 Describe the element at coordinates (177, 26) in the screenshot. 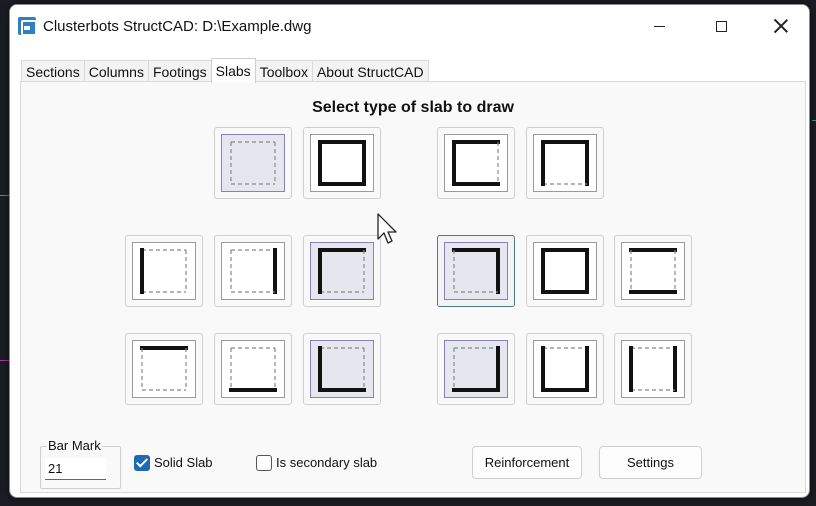

I see `window-title: Clusterbots StructCAD: D:\Example.dwg` at that location.